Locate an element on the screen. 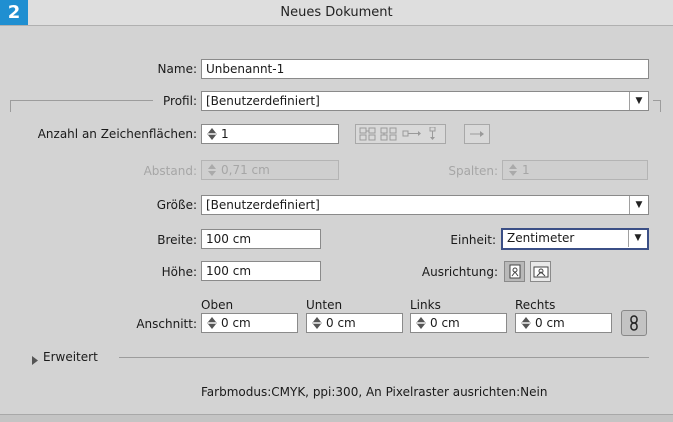 The width and height of the screenshot is (673, 422). portrait-button is located at coordinates (514, 271).